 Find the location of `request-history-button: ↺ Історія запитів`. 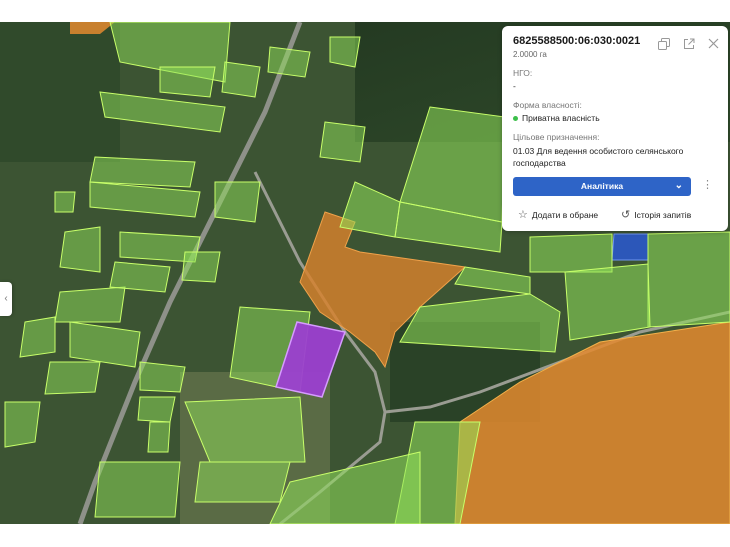

request-history-button: ↺ Історія запитів is located at coordinates (656, 214).